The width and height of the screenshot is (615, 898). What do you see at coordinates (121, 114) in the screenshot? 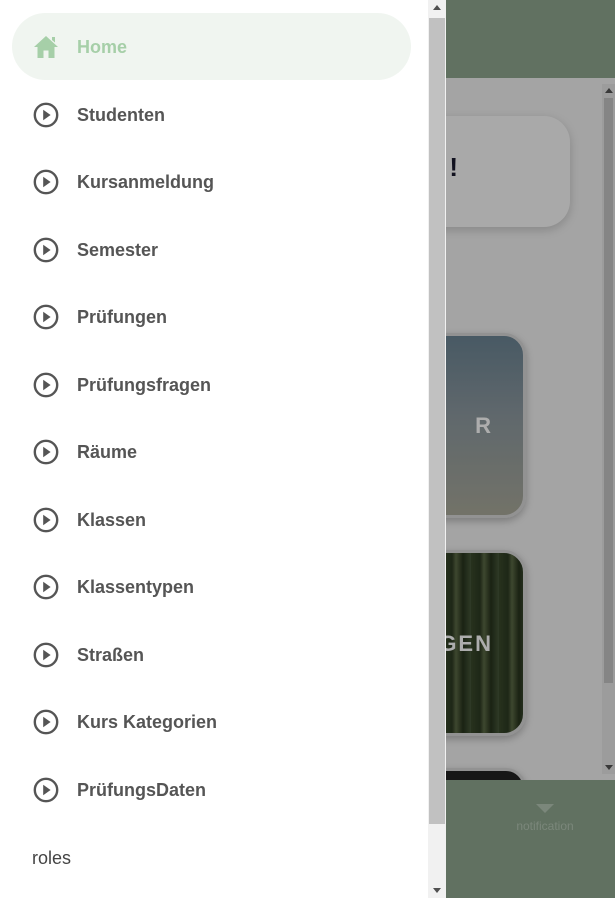
I see `sidebar-item-label: Studenten` at bounding box center [121, 114].